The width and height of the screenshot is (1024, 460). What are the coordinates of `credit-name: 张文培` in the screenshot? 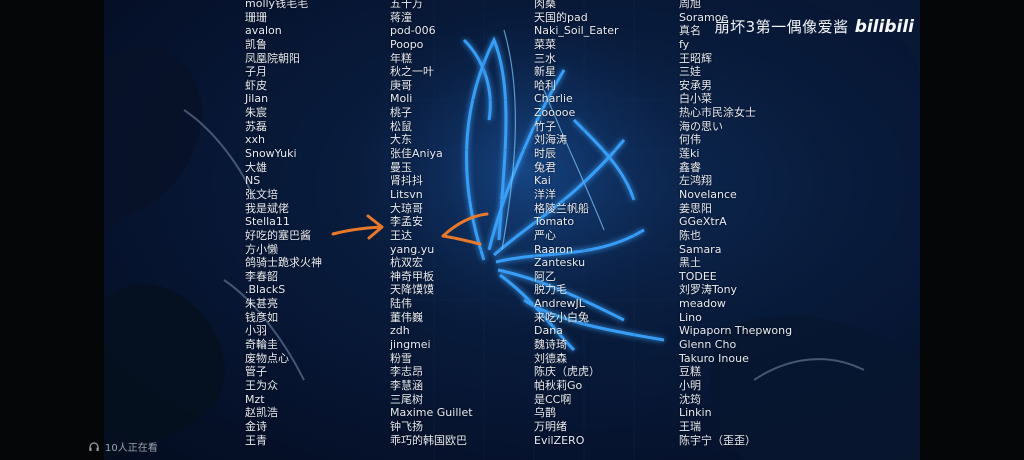 It's located at (261, 194).